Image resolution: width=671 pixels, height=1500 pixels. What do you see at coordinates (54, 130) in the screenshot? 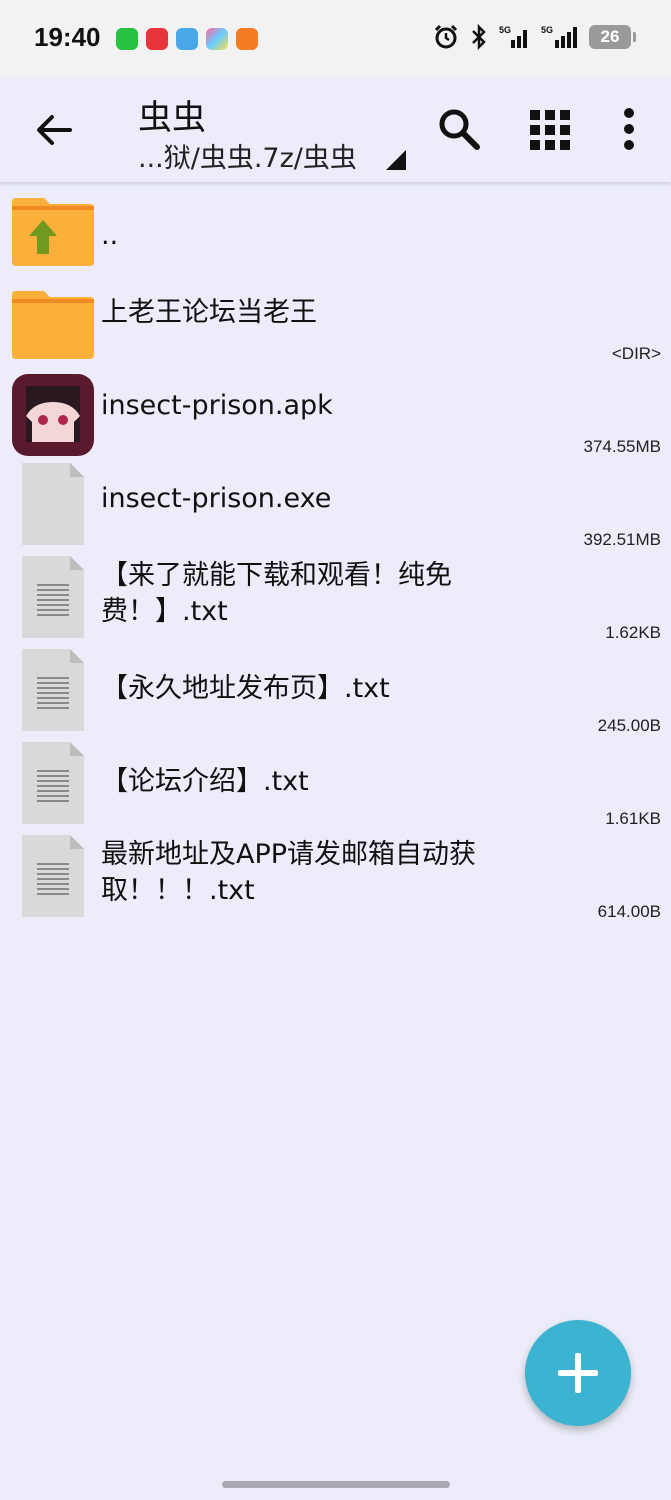
I see `back-arrow-icon` at bounding box center [54, 130].